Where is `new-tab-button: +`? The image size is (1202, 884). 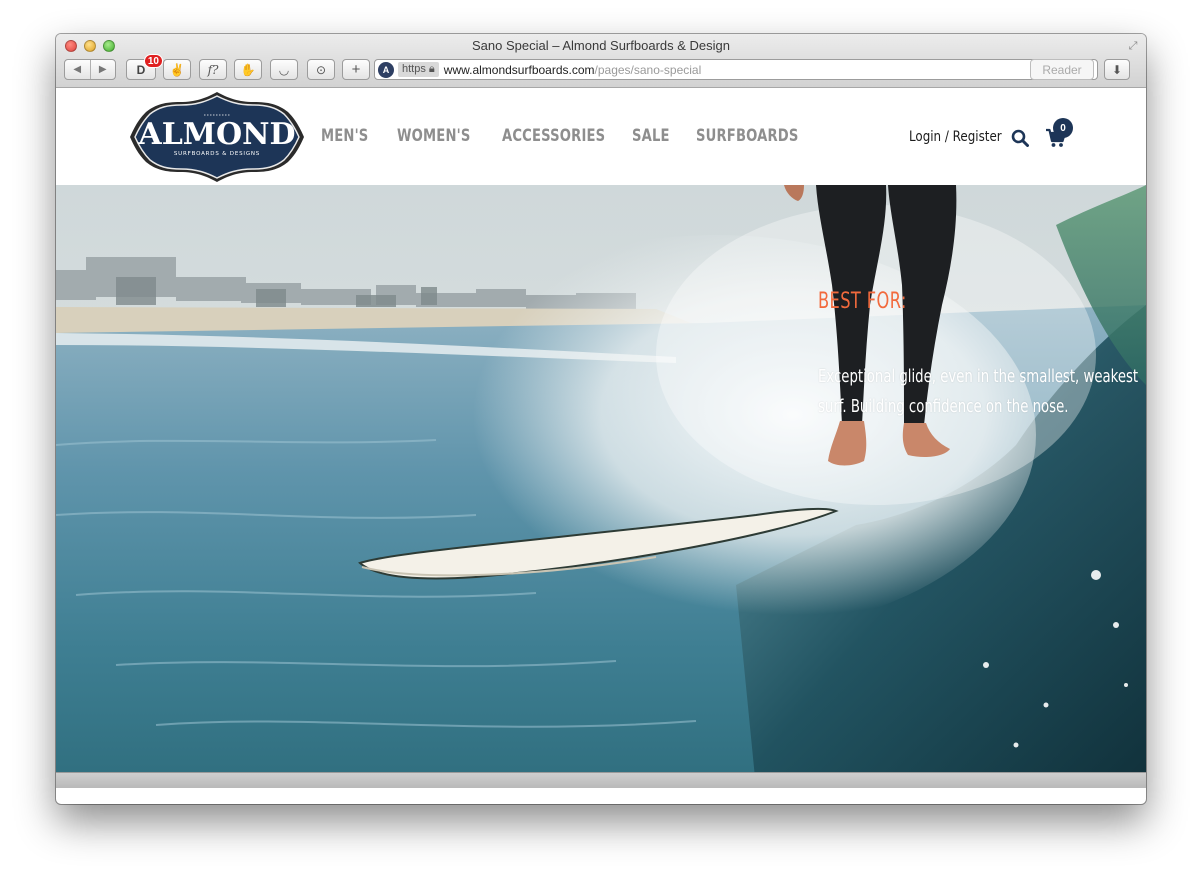
new-tab-button: + is located at coordinates (356, 69).